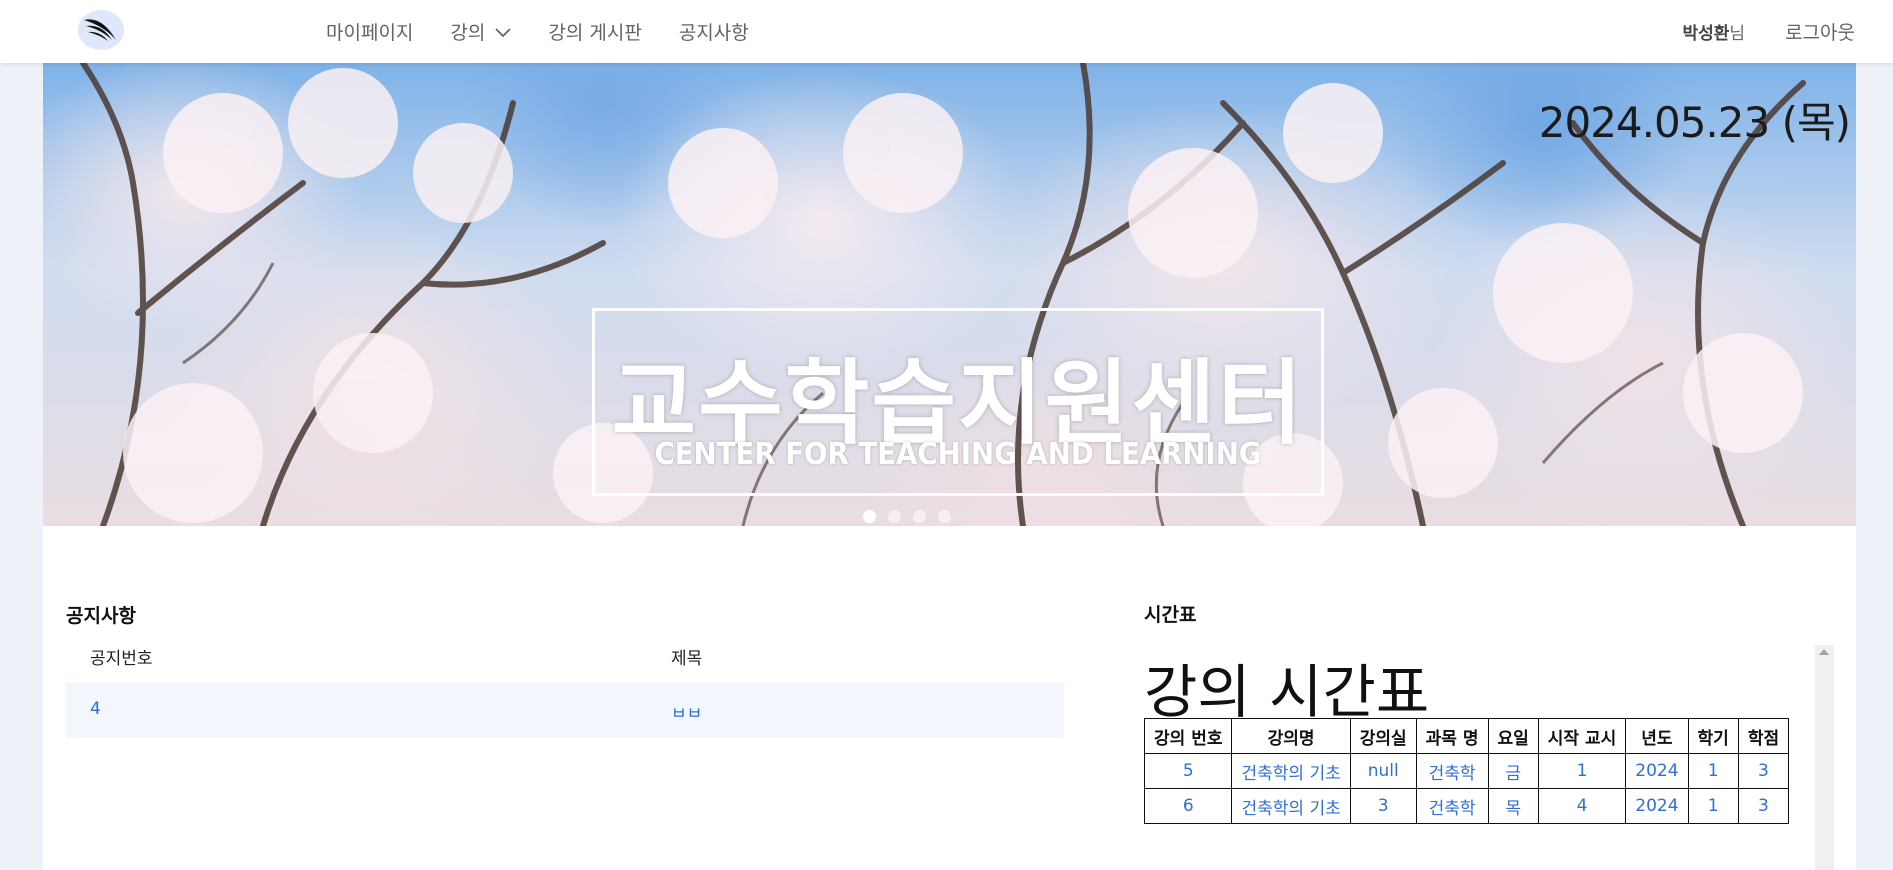  Describe the element at coordinates (1824, 652) in the screenshot. I see `scroll-up-arrow-icon` at that location.